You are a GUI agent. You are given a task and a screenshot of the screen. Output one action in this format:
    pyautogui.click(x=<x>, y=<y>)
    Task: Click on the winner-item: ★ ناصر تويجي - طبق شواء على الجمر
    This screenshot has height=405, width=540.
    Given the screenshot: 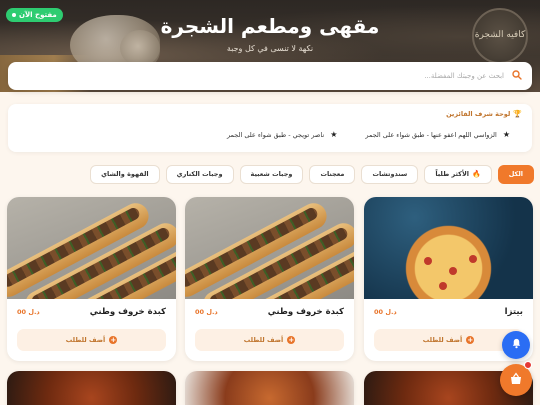 What is the action you would take?
    pyautogui.click(x=282, y=134)
    